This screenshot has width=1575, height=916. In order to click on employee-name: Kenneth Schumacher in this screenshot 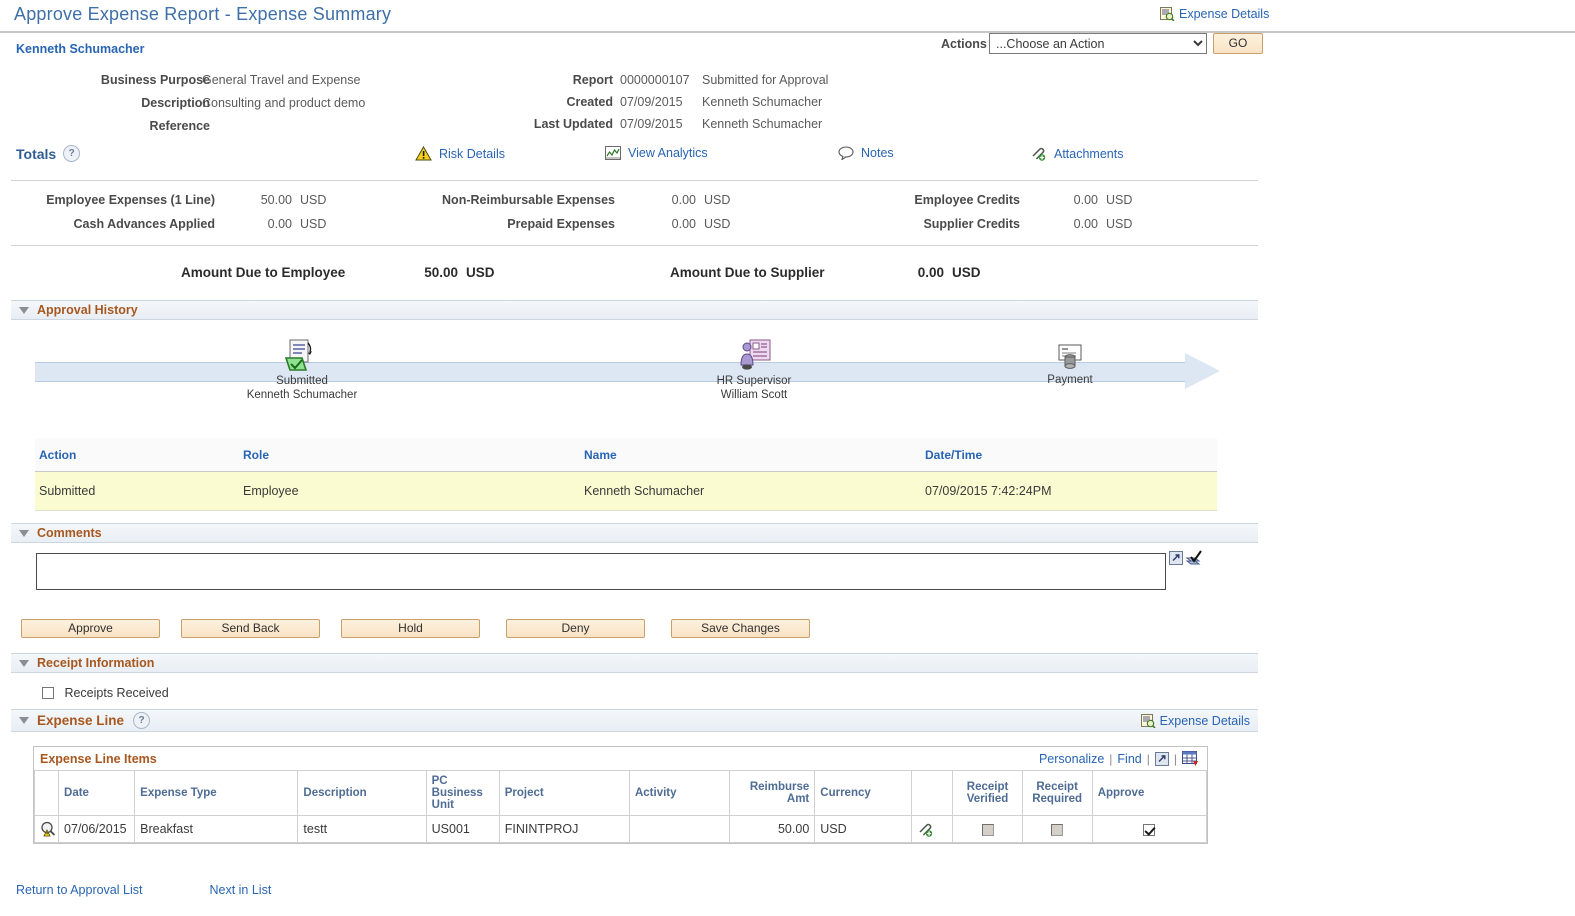, I will do `click(80, 49)`.